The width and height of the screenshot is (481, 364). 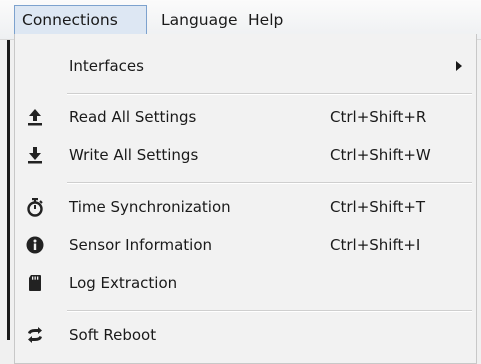 I want to click on stopwatch-icon, so click(x=35, y=207).